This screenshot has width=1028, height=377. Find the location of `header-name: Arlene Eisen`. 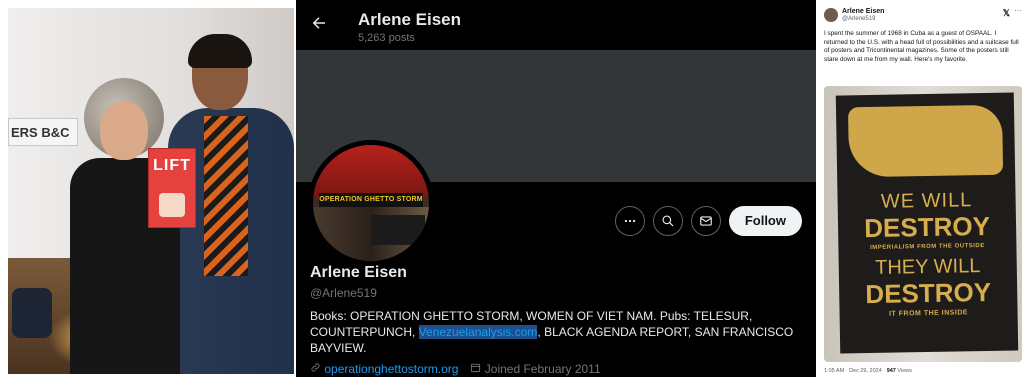

header-name: Arlene Eisen is located at coordinates (409, 19).